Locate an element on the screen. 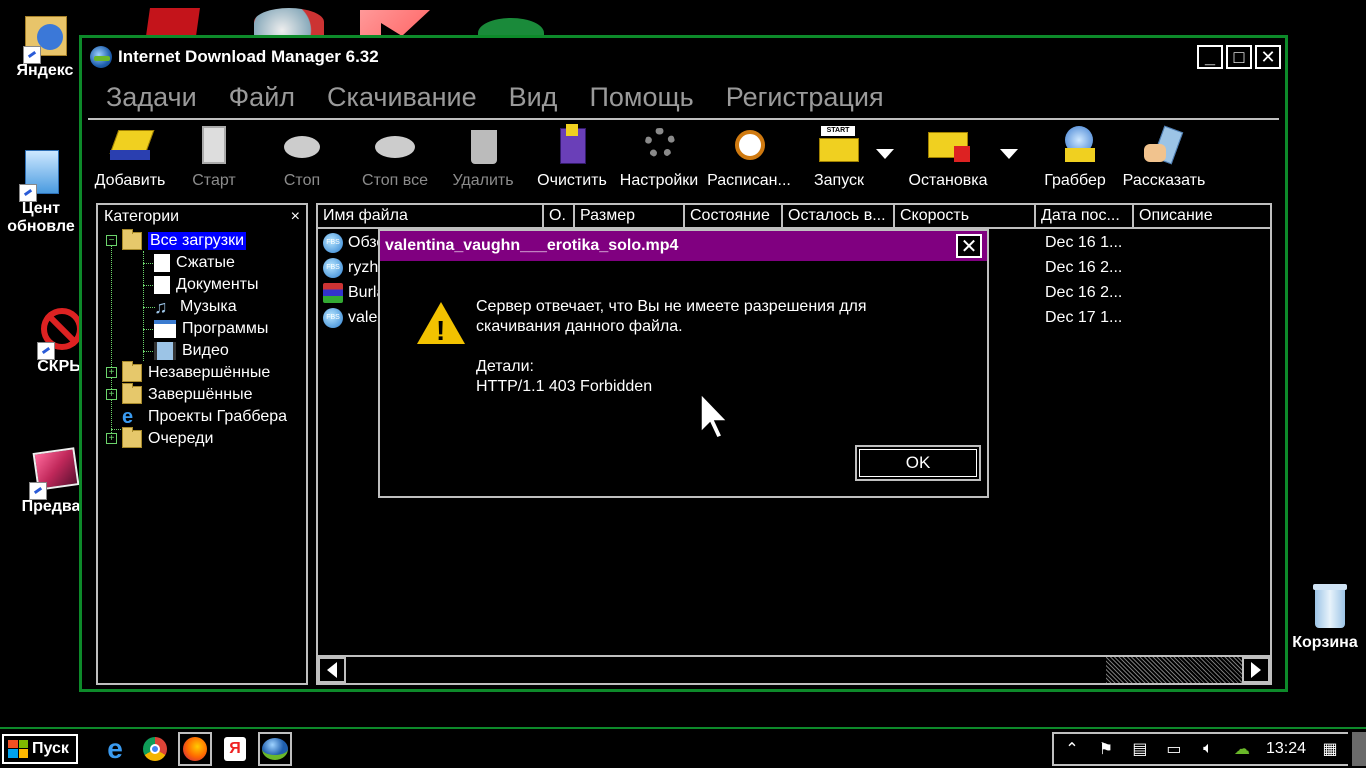  category-unfinished: Незавершённые is located at coordinates (196, 372).